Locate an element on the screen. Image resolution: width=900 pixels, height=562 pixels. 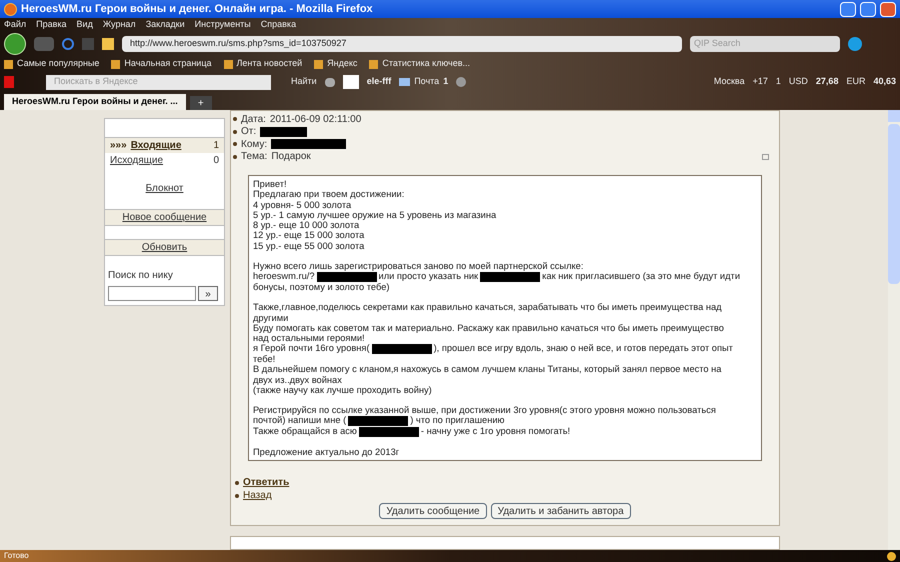
address-field: http://www.heroeswm.ru/sms.php?sms_id=103750927 is located at coordinates (402, 44).